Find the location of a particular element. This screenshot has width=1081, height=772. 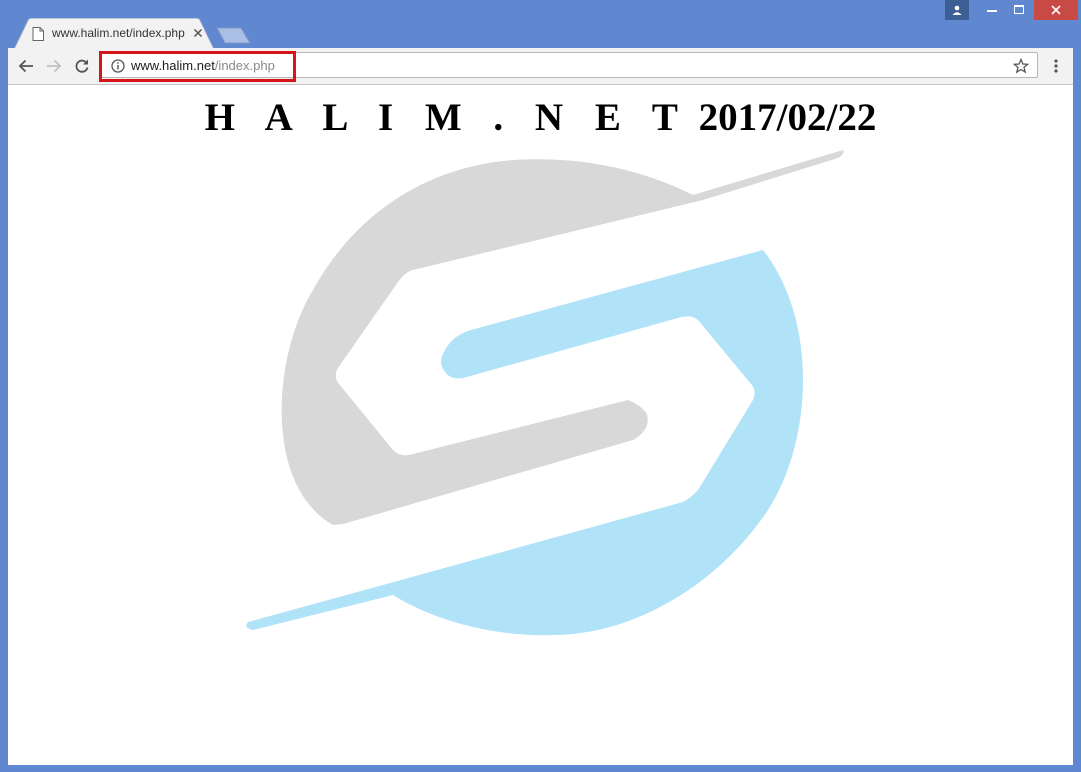

page-title: H A L I M . N E T 2017/02/22 is located at coordinates (540, 117).